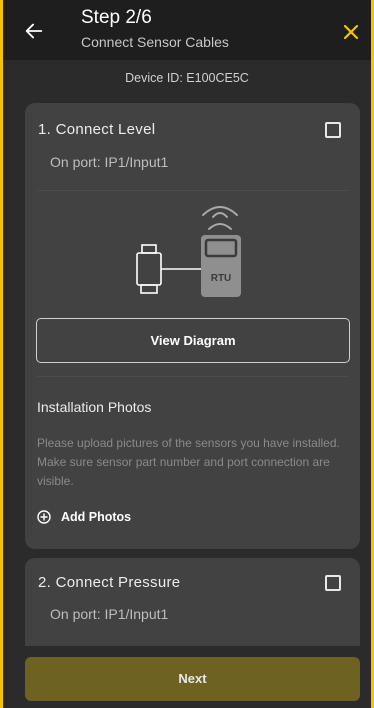  I want to click on installation-photos-title: Installation Photos, so click(94, 407).